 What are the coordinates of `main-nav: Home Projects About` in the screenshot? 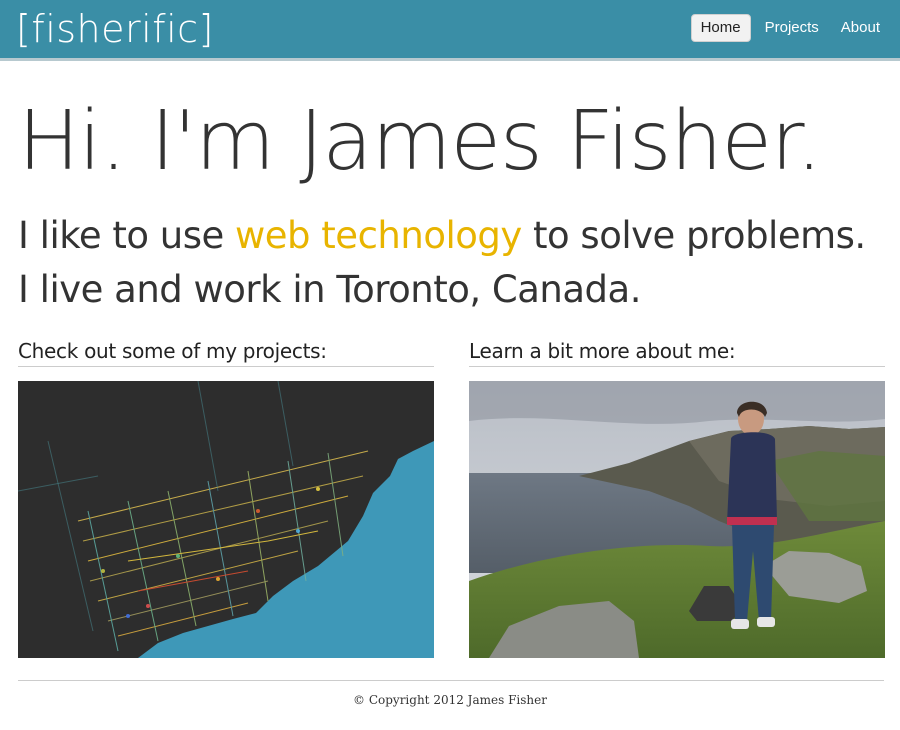 It's located at (789, 28).